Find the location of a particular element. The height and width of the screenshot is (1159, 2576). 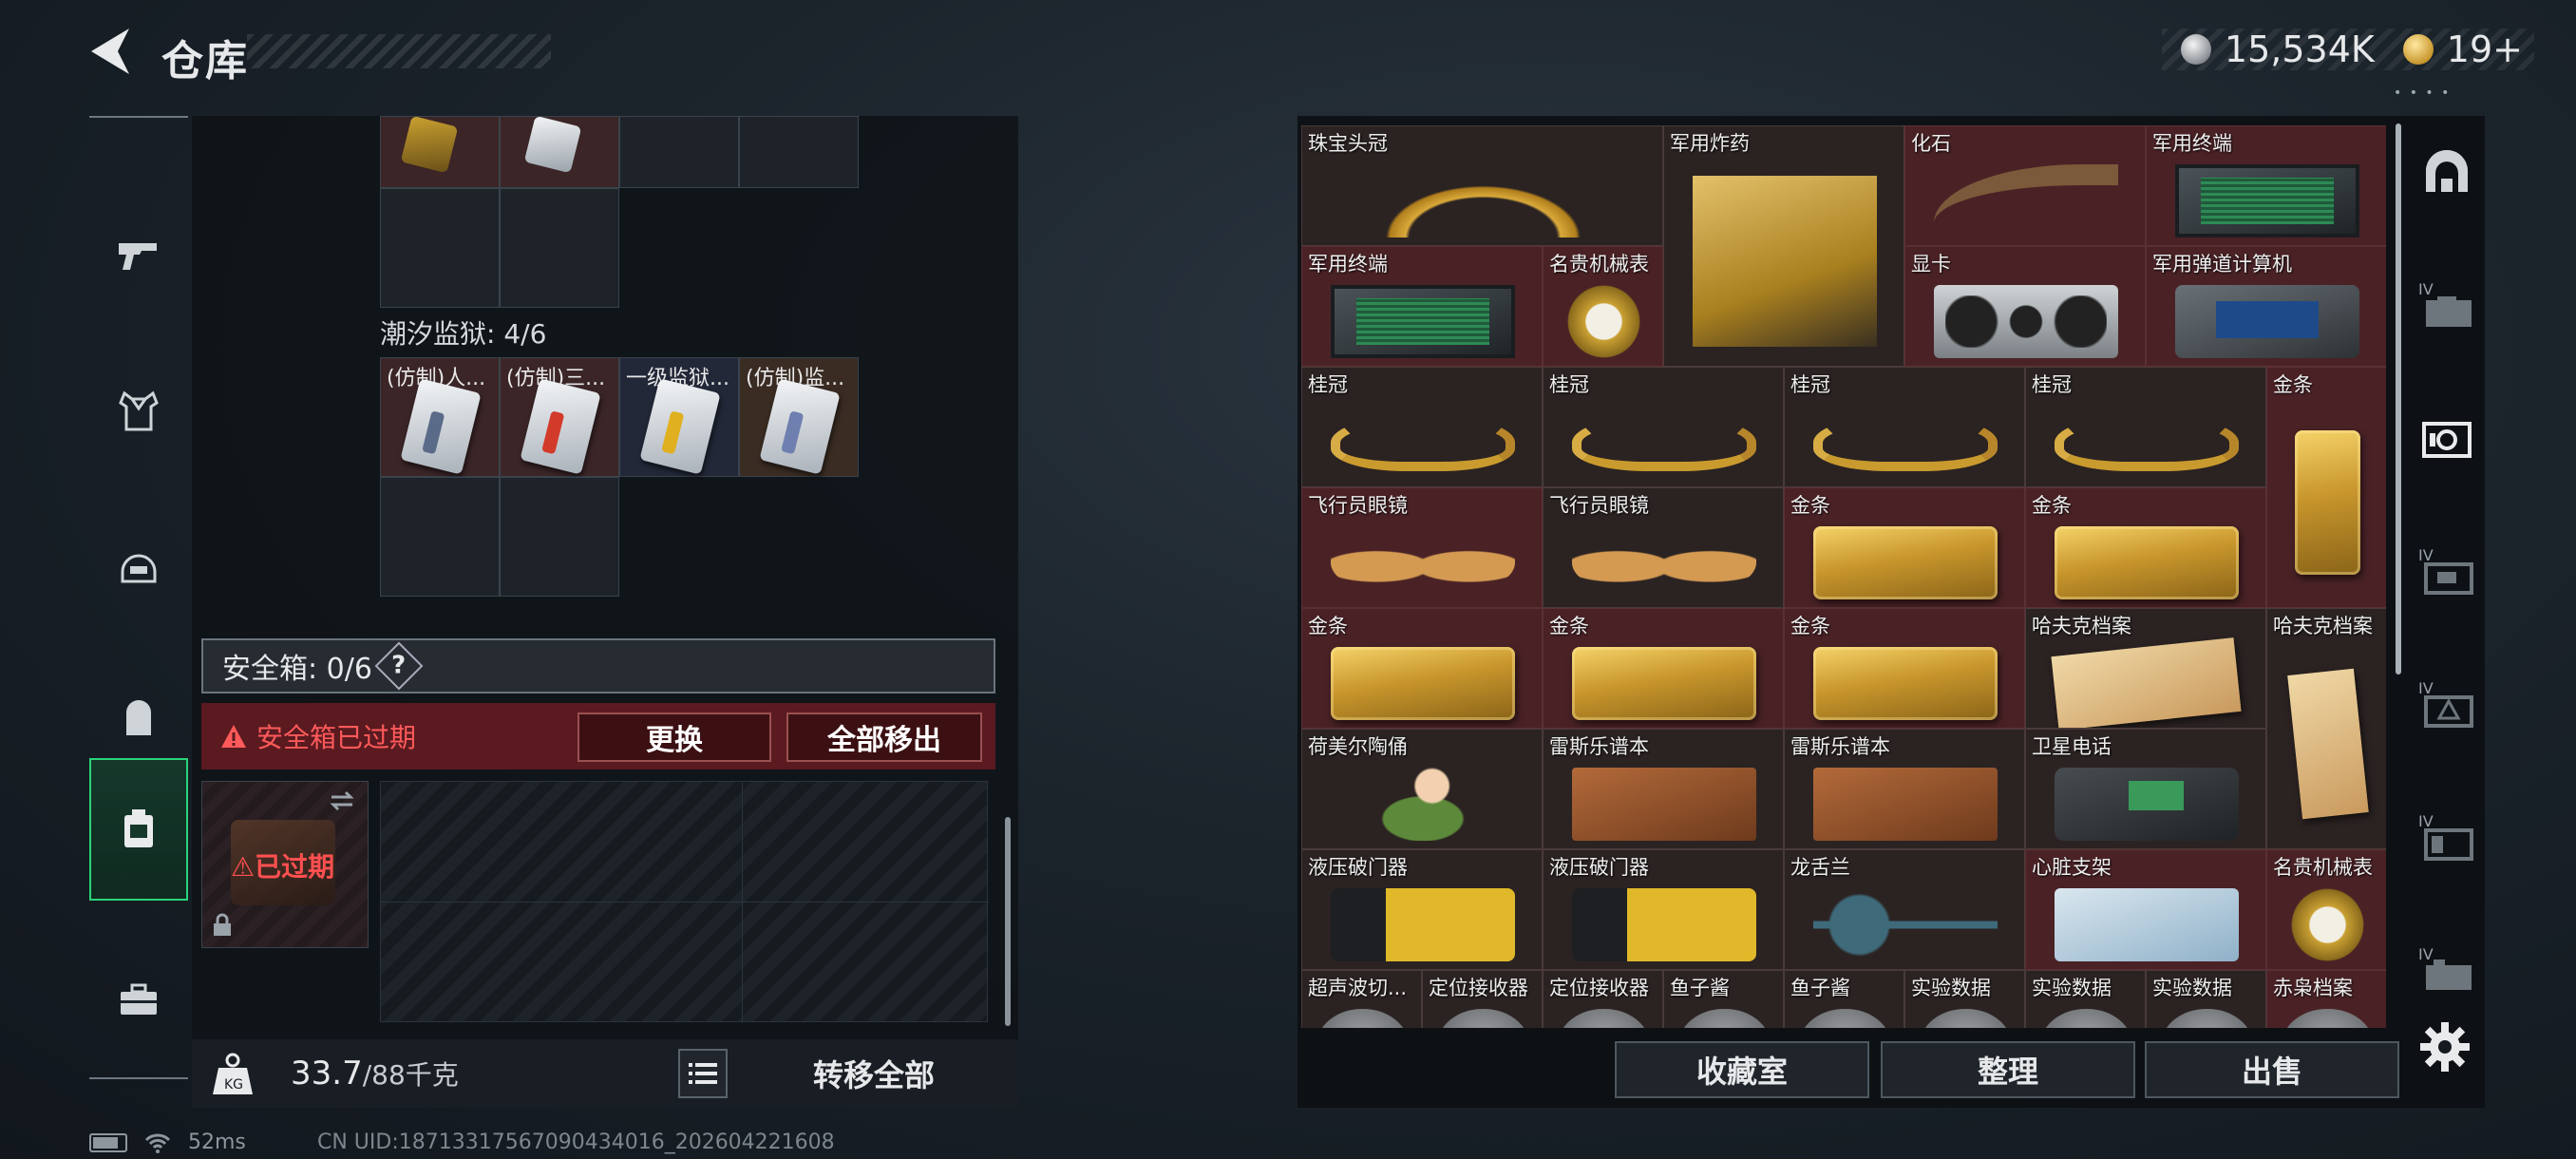

sidebar-item-weapons is located at coordinates (138, 253).